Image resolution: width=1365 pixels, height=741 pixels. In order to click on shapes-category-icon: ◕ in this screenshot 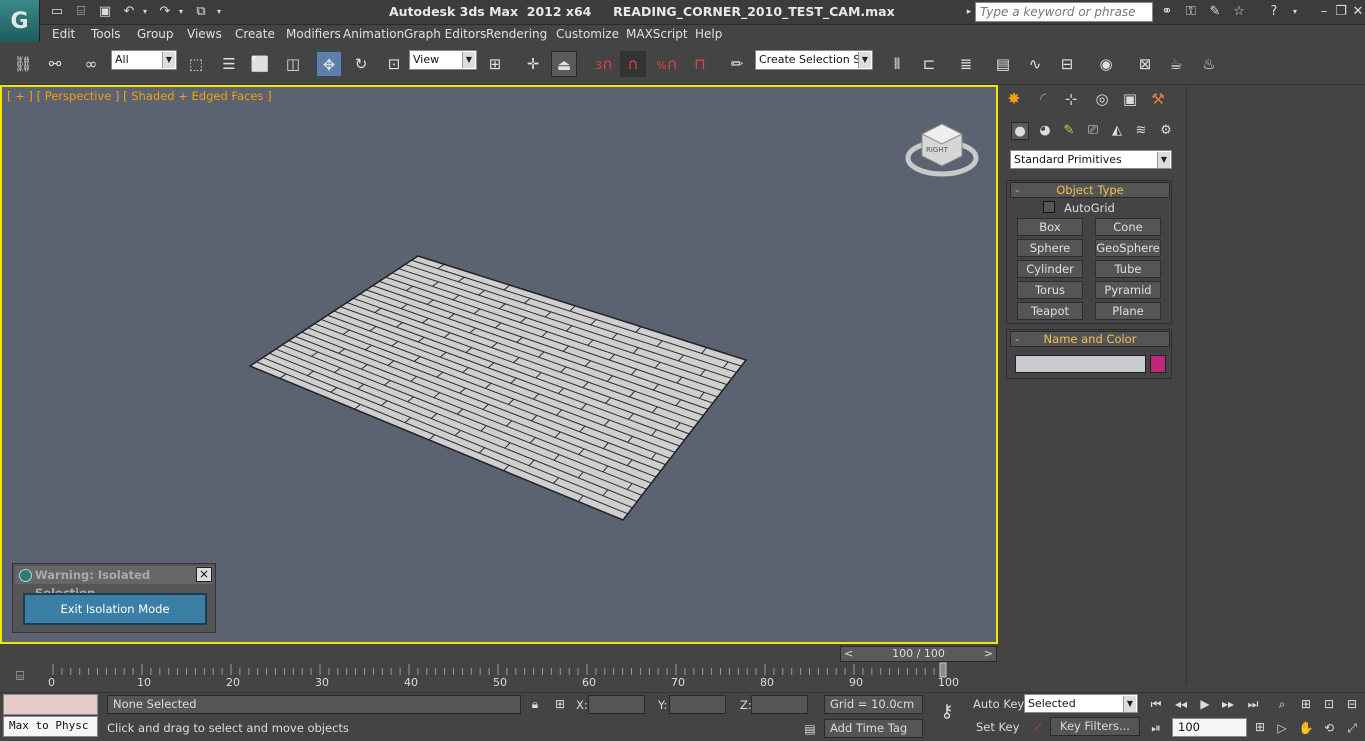, I will do `click(1045, 131)`.